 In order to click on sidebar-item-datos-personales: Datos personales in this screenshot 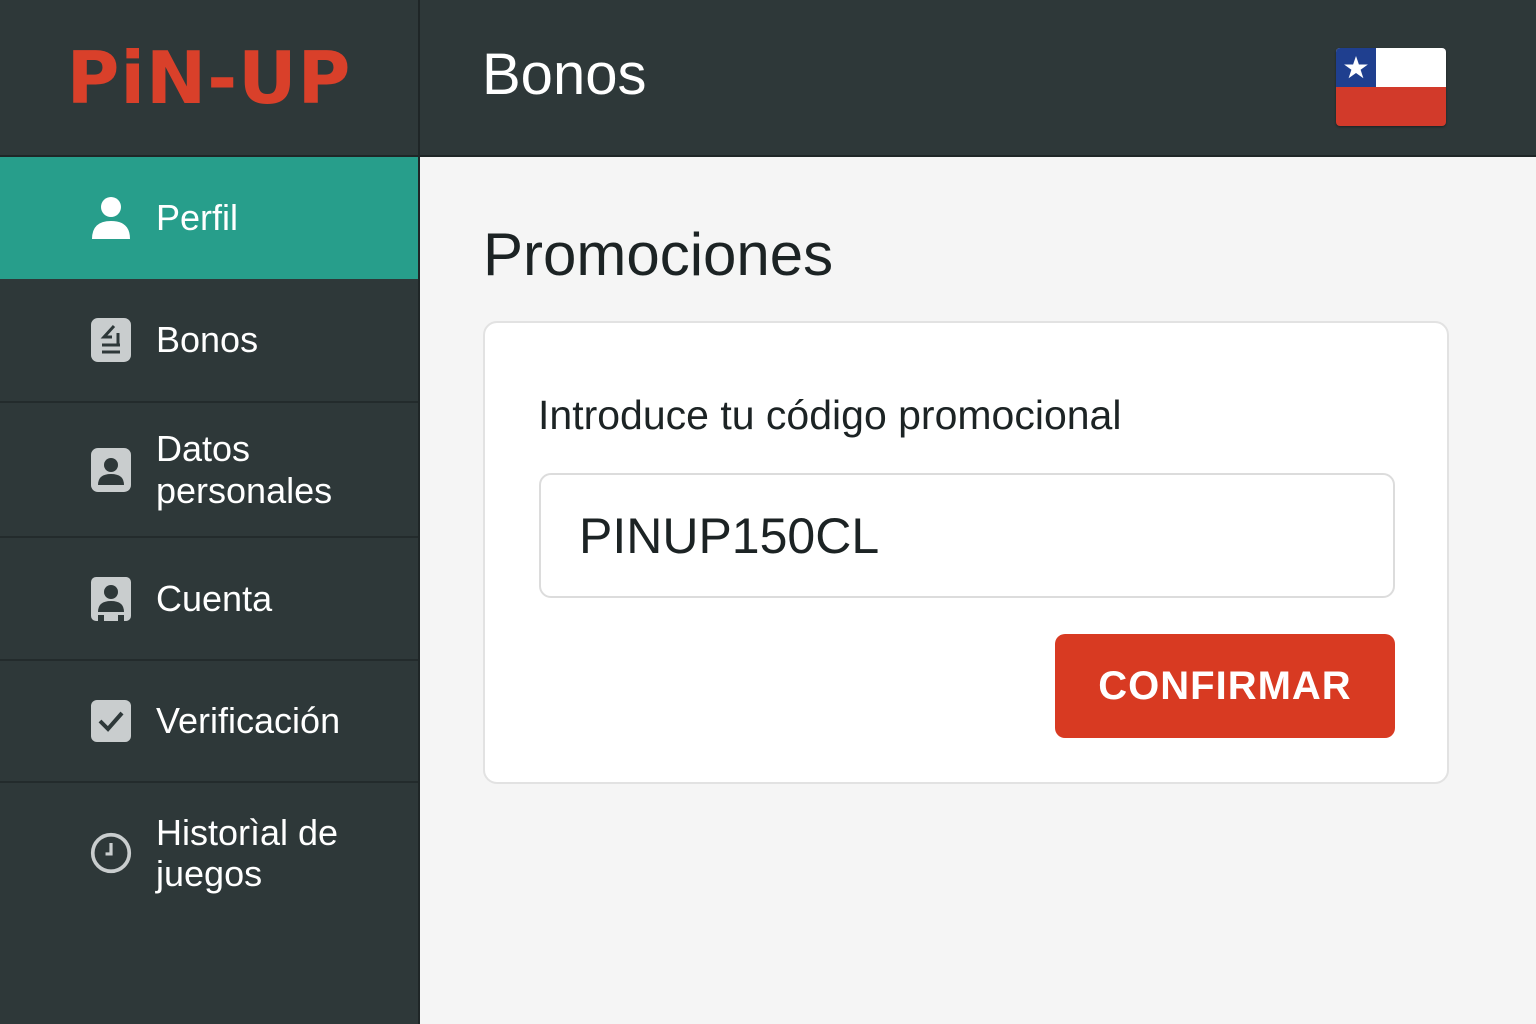, I will do `click(209, 470)`.